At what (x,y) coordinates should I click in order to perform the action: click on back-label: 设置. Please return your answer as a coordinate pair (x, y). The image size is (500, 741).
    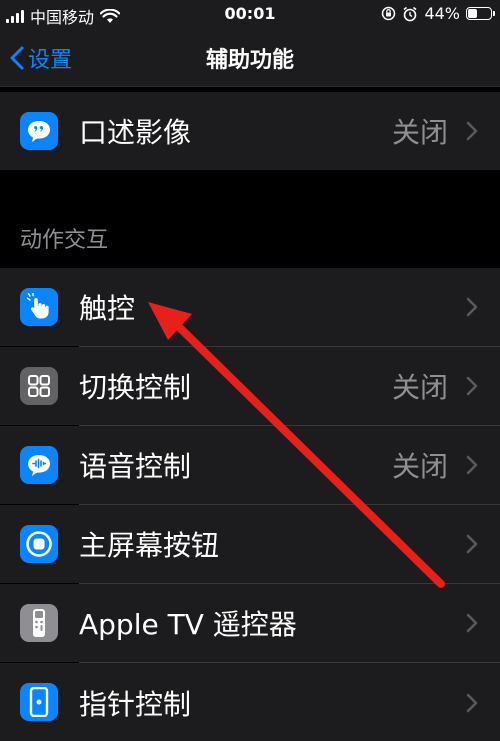
    Looking at the image, I should click on (50, 60).